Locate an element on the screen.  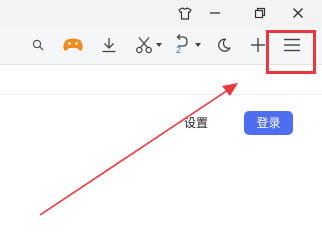
hamburger-menu-icon is located at coordinates (292, 45).